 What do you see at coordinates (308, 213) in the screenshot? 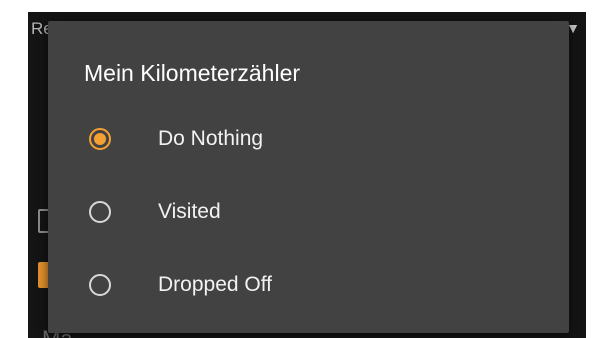
I see `option-visited: Visited` at bounding box center [308, 213].